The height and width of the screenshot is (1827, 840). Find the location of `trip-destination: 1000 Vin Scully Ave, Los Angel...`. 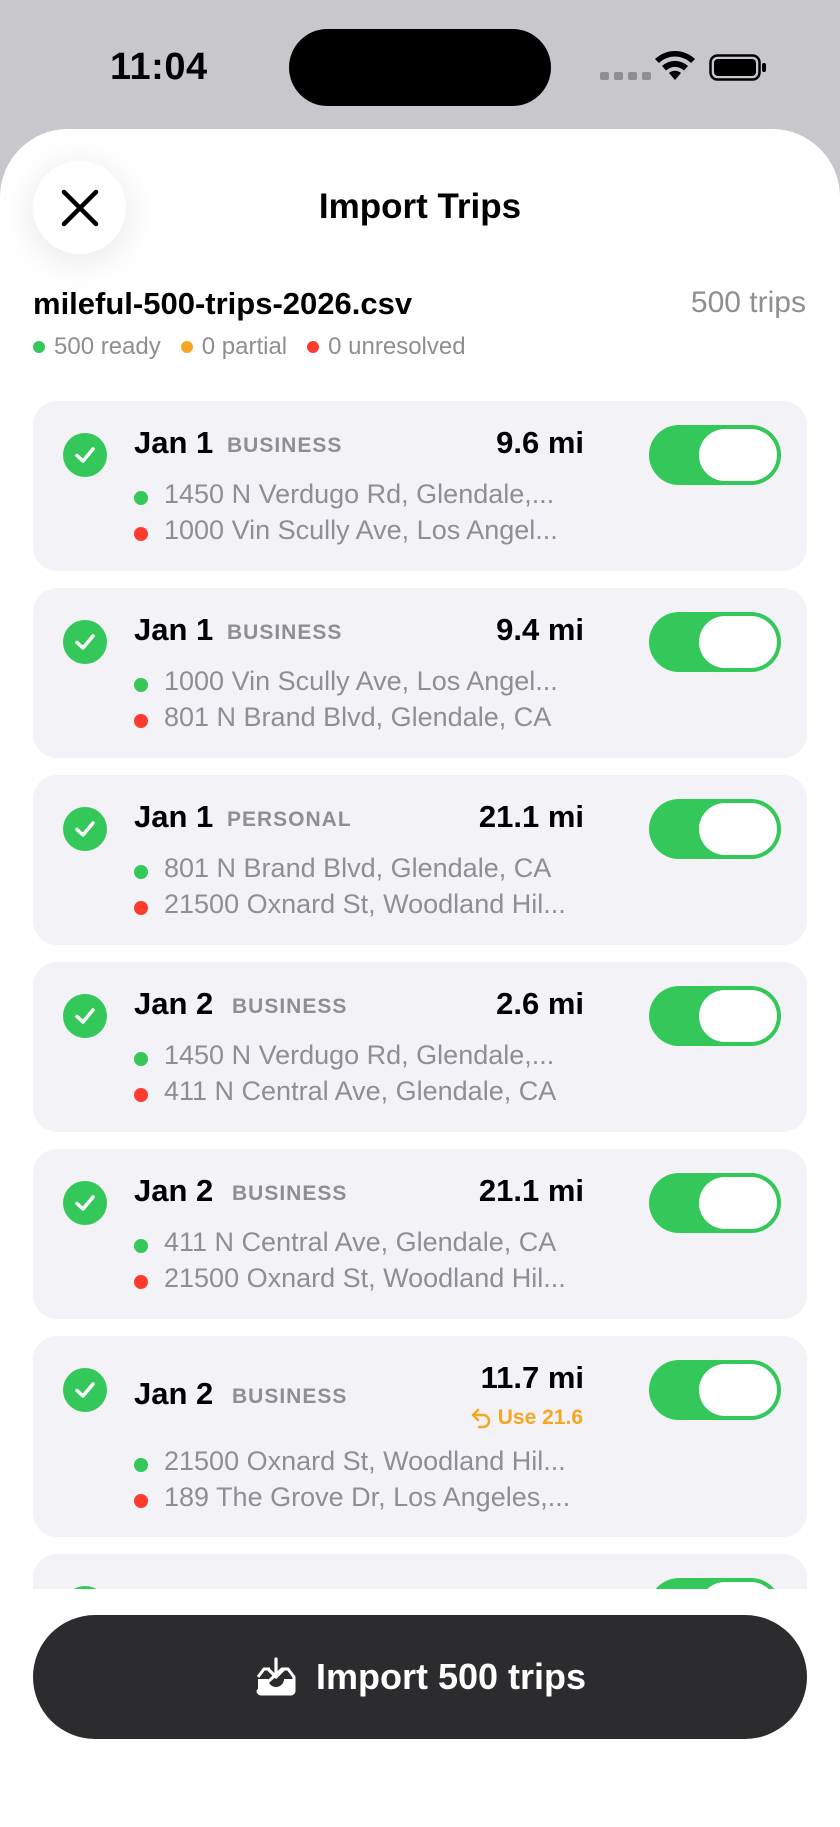

trip-destination: 1000 Vin Scully Ave, Los Angel... is located at coordinates (361, 530).